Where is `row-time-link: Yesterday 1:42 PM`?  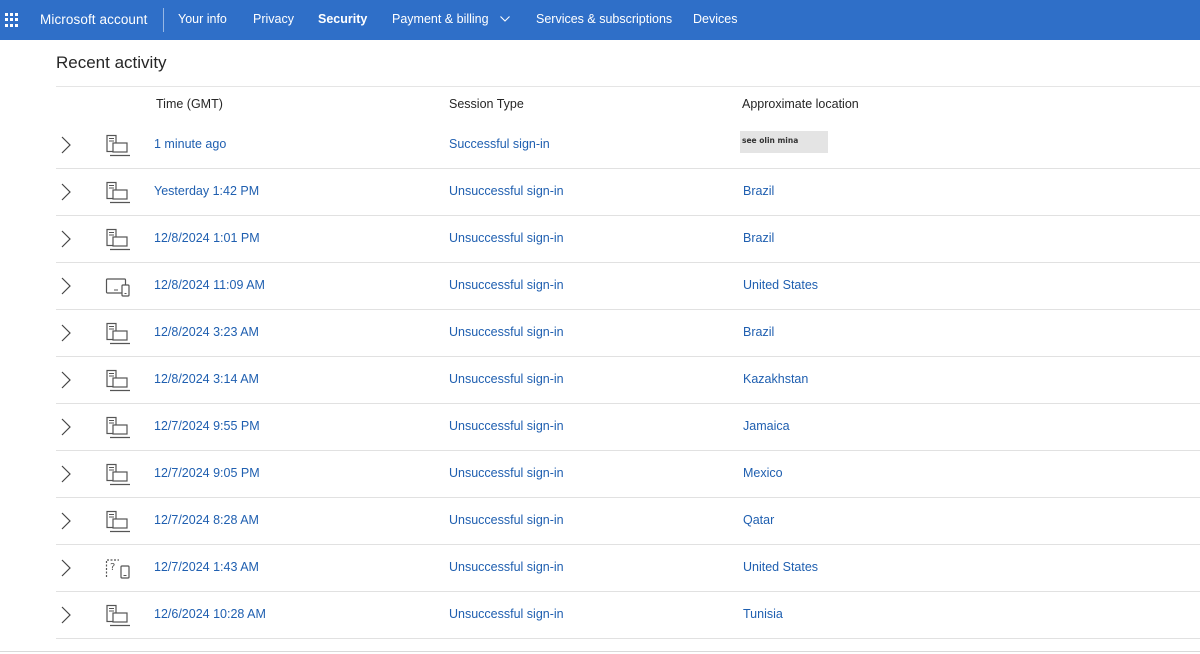
row-time-link: Yesterday 1:42 PM is located at coordinates (206, 191).